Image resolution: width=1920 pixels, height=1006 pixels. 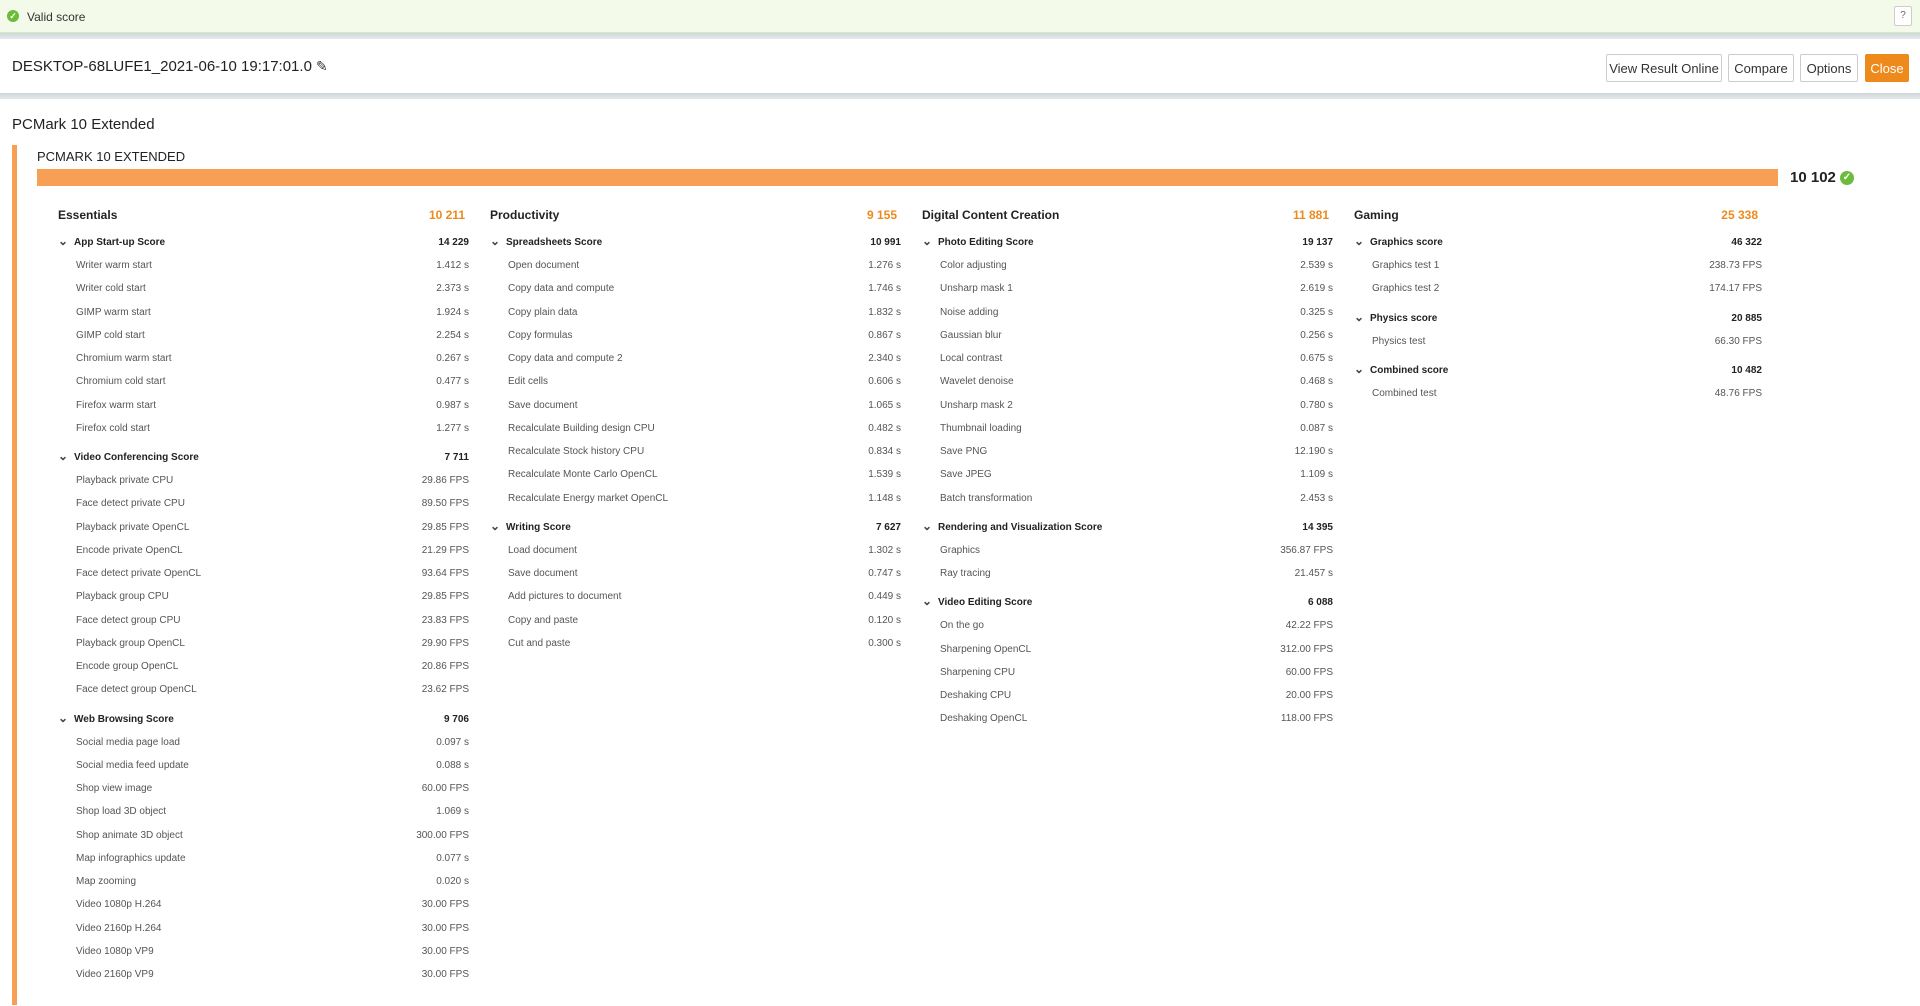 What do you see at coordinates (1127, 720) in the screenshot?
I see `test-result-row: Deshaking OpenCL 118.00 FPS` at bounding box center [1127, 720].